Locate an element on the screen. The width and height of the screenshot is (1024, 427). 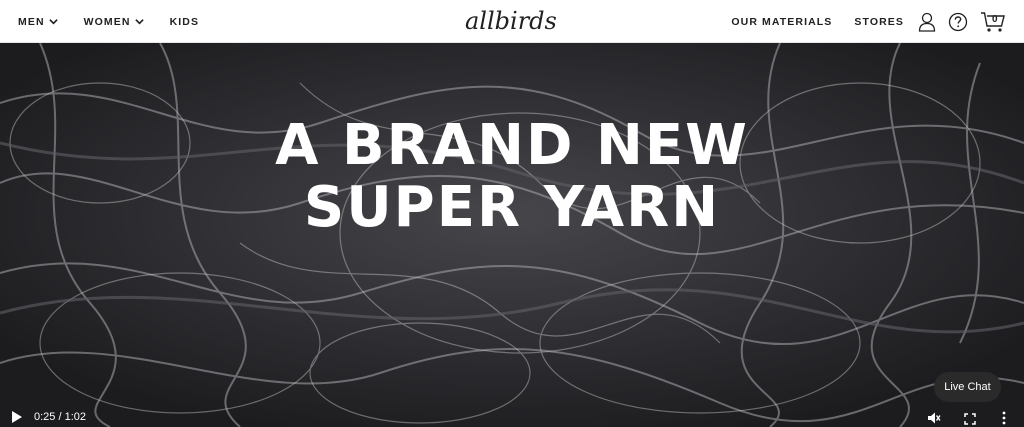
nav-our-materials-label: OUR MATERIALS is located at coordinates (782, 21).